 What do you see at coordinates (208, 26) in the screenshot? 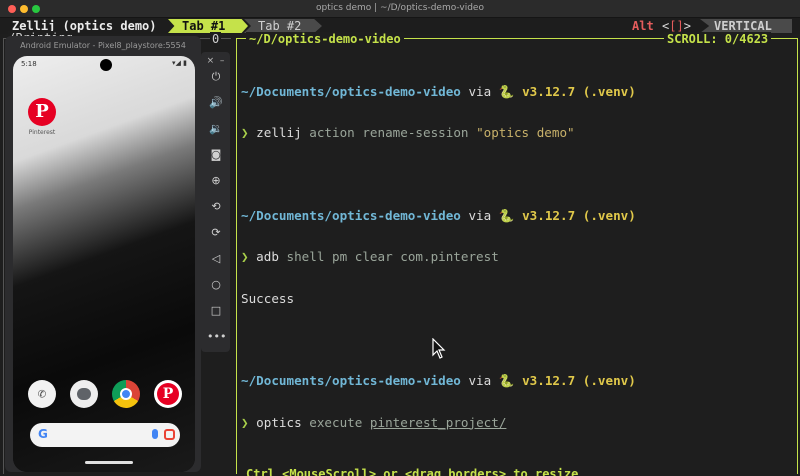
I see `tab-1: Tab #1` at bounding box center [208, 26].